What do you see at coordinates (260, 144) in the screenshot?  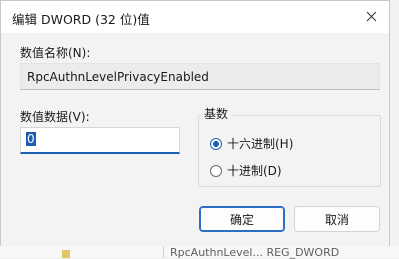 I see `radio-hexadecimal-label: 十六进制(H)` at bounding box center [260, 144].